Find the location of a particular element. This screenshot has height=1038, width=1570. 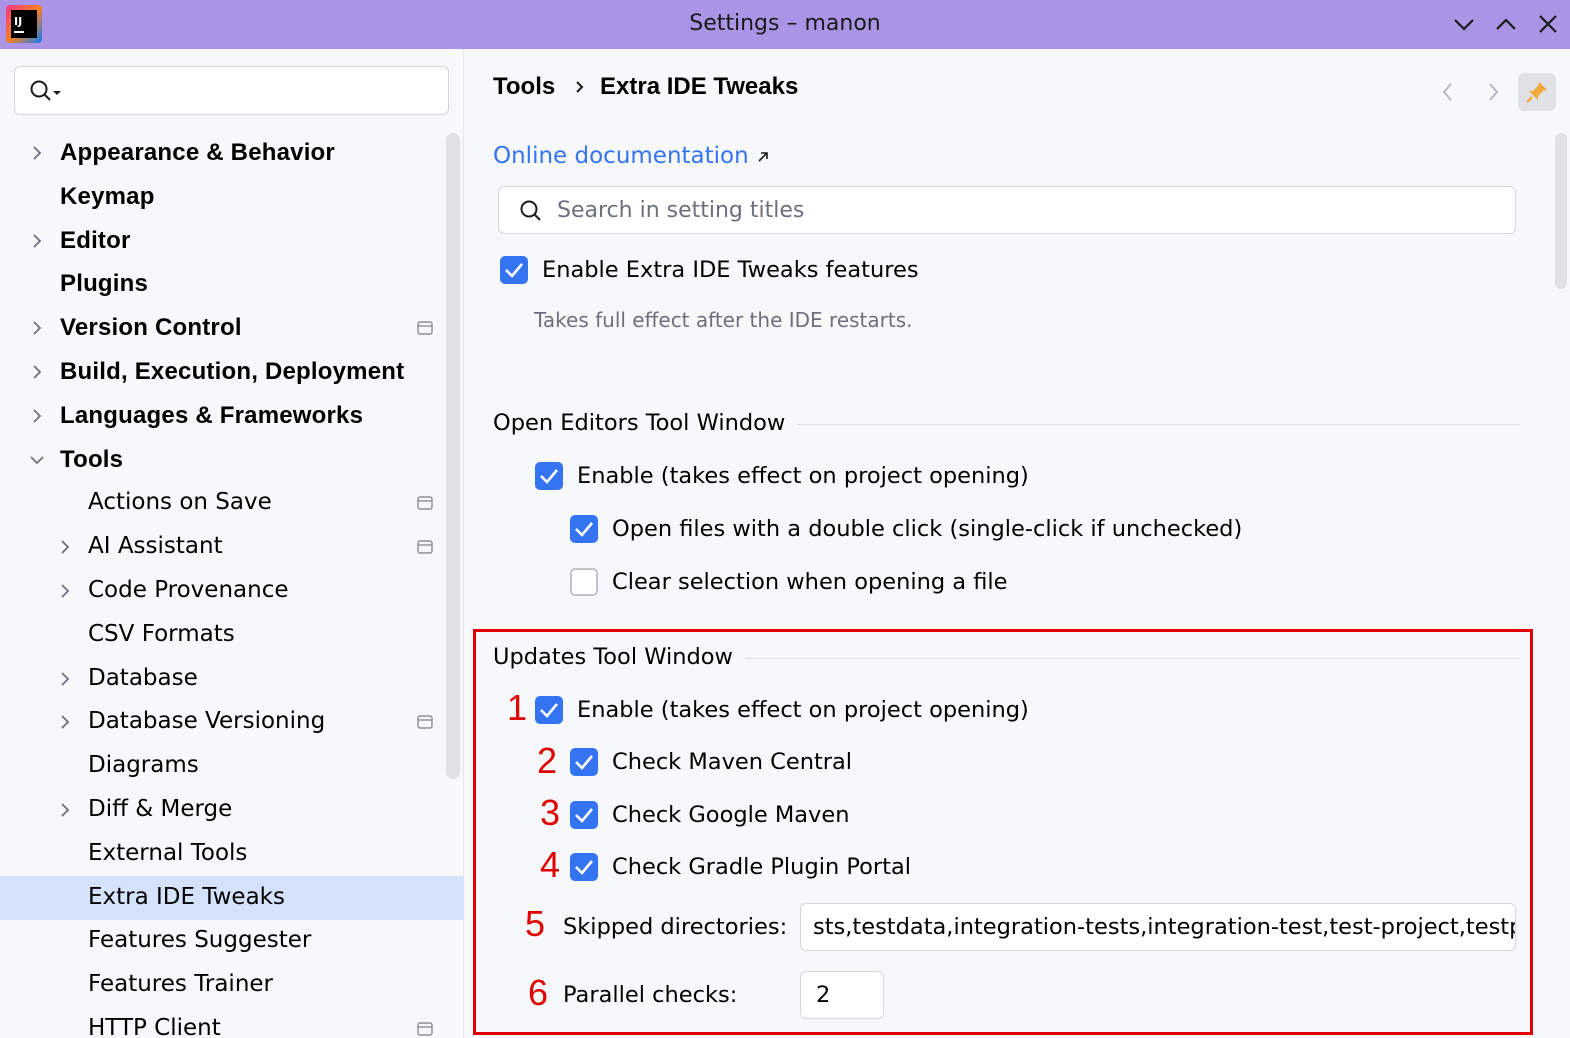

pin-button is located at coordinates (1537, 92).